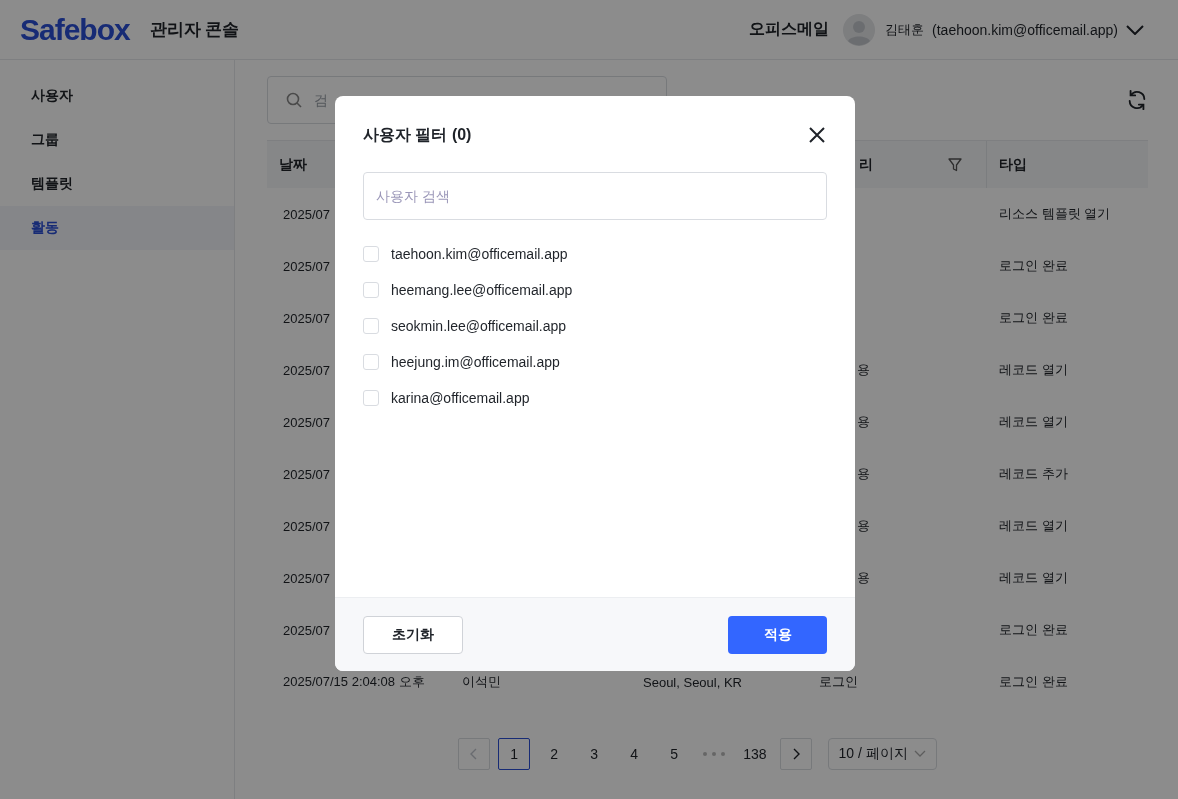 The width and height of the screenshot is (1178, 799). What do you see at coordinates (417, 134) in the screenshot?
I see `dialog-title: 사용자 필터 (0)` at bounding box center [417, 134].